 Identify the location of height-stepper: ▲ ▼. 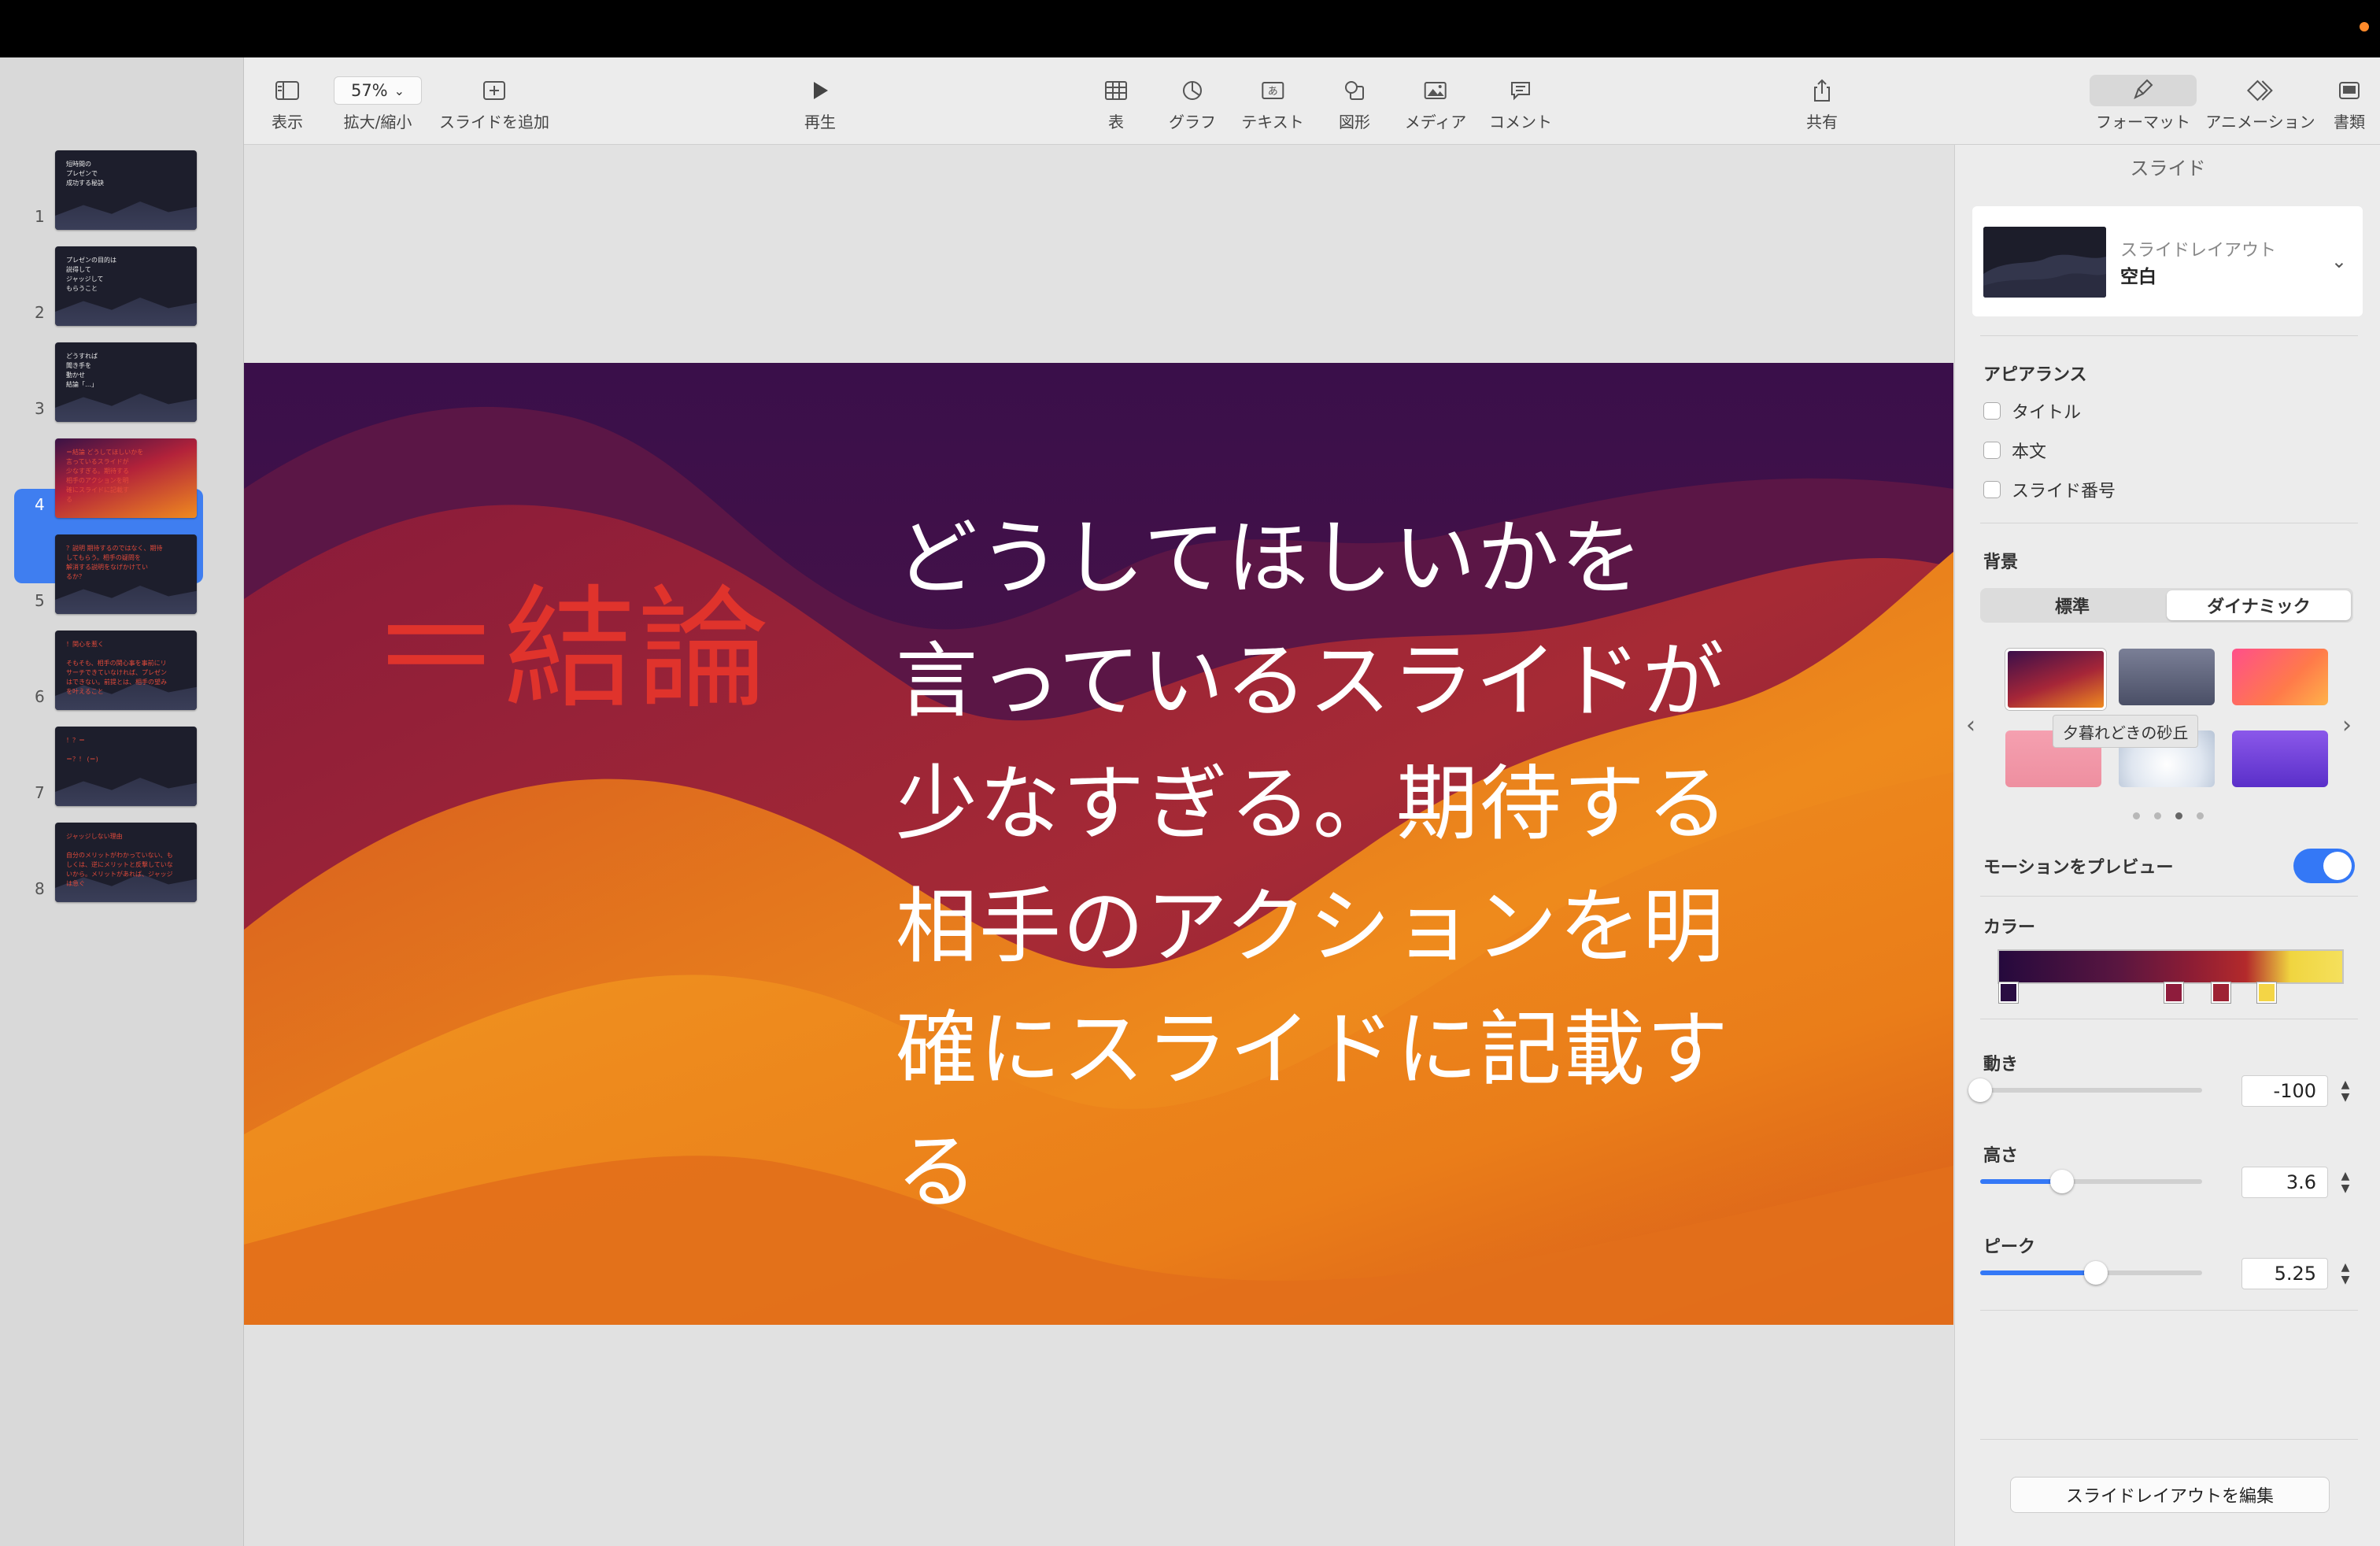
(2345, 1182).